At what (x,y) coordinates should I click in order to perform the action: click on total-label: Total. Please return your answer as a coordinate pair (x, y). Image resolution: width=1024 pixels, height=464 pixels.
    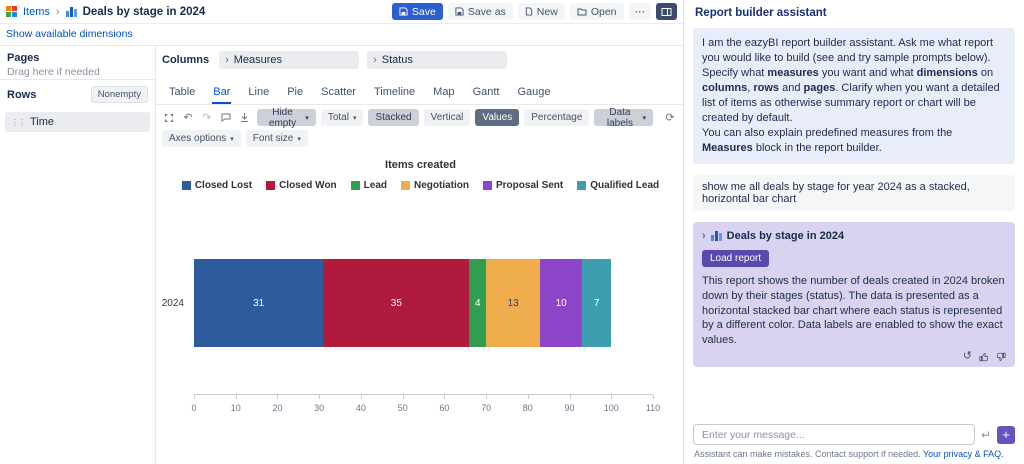
    Looking at the image, I should click on (338, 117).